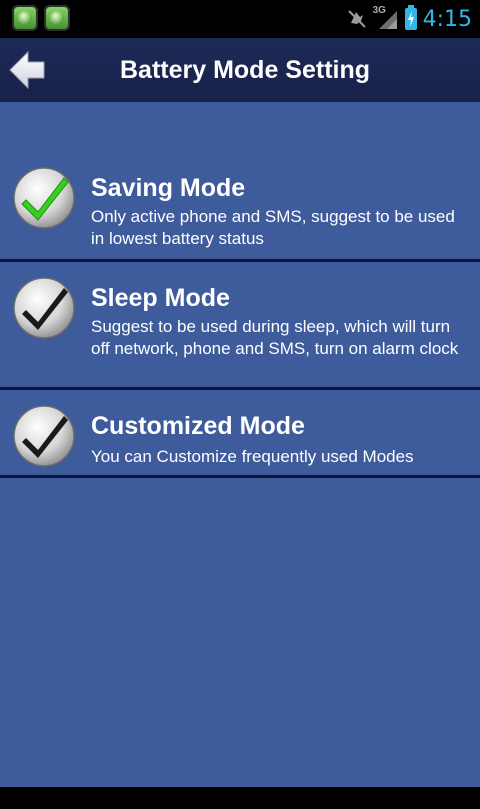 The height and width of the screenshot is (809, 480). What do you see at coordinates (385, 18) in the screenshot?
I see `signal-icon: 3G` at bounding box center [385, 18].